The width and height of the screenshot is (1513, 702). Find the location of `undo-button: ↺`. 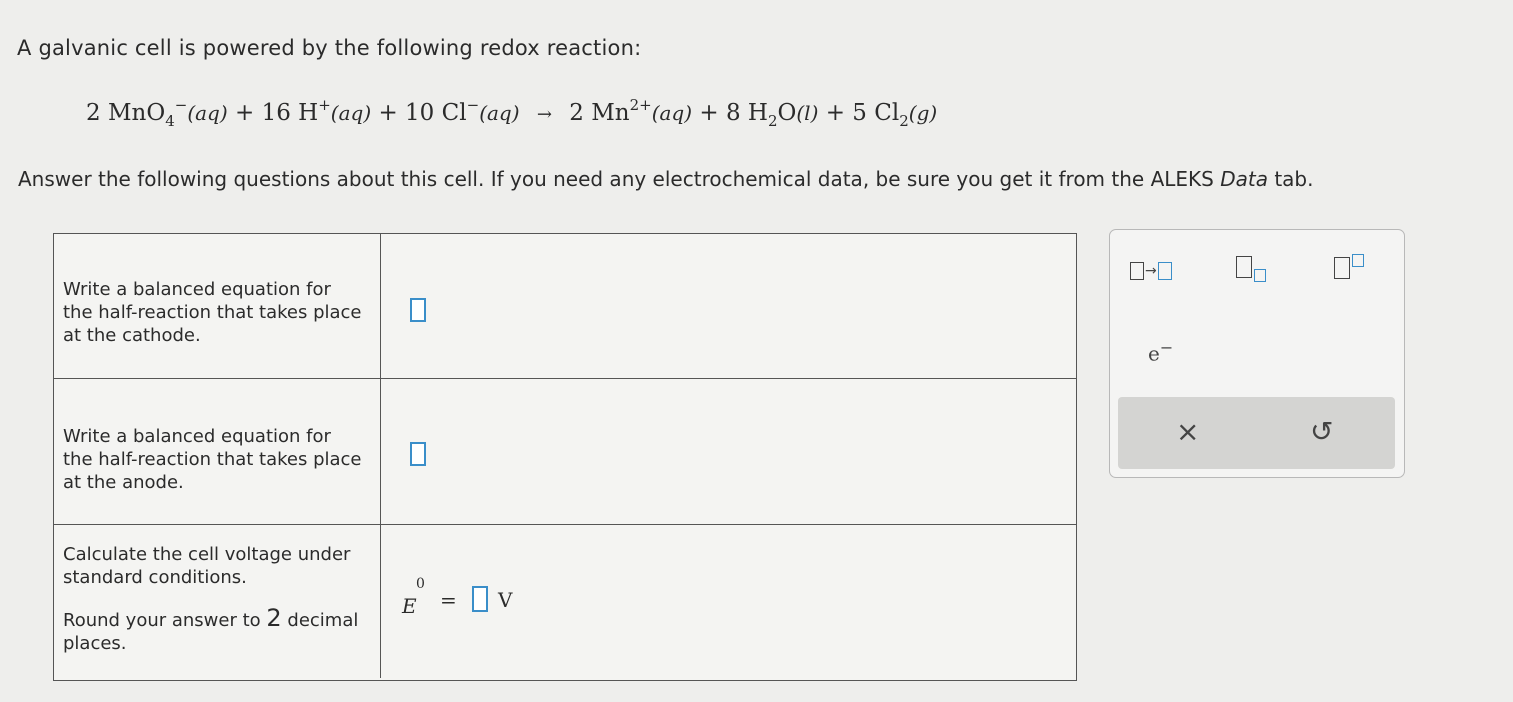

undo-button: ↺ is located at coordinates (1321, 431).